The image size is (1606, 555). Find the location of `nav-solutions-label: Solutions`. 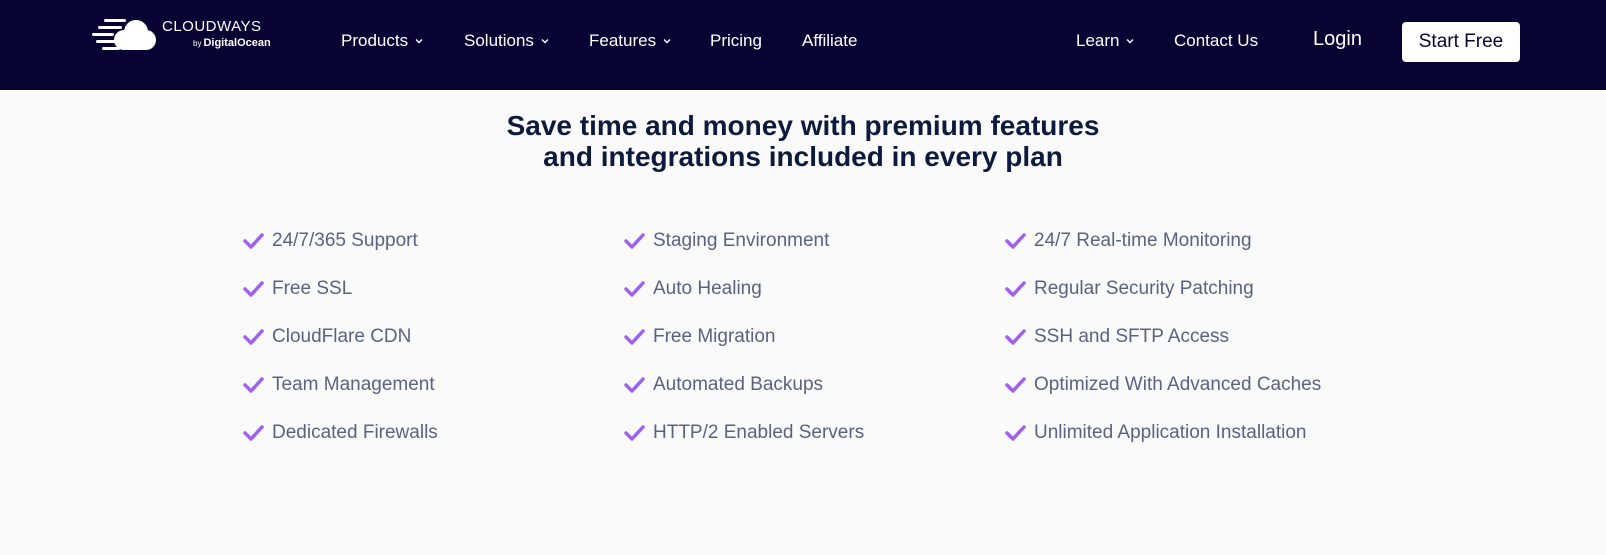

nav-solutions-label: Solutions is located at coordinates (499, 40).